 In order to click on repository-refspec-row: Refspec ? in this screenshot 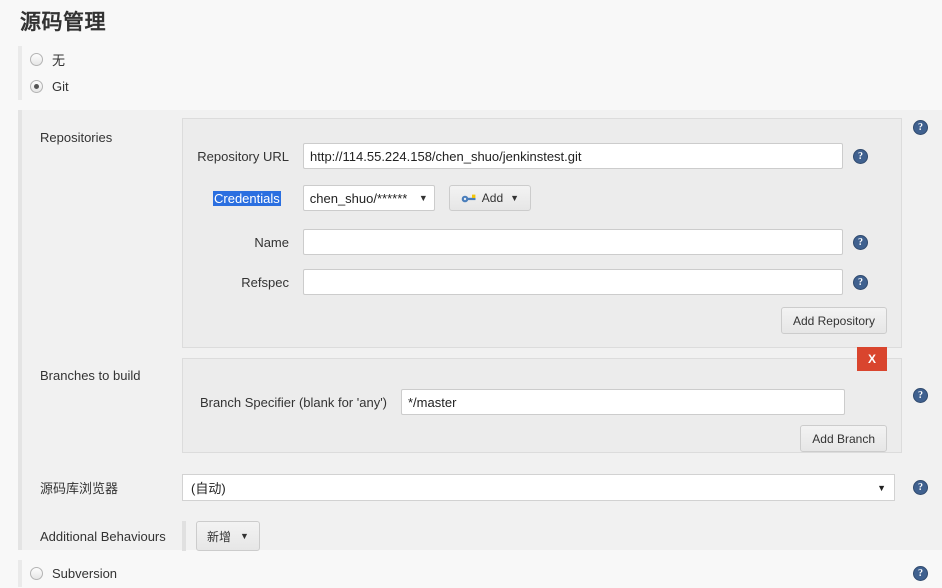, I will do `click(535, 282)`.